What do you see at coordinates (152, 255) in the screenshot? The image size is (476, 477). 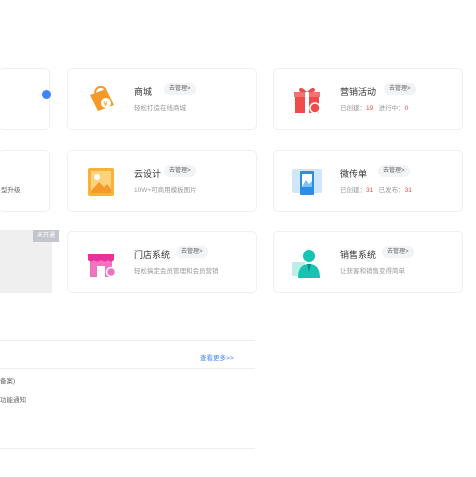 I see `card-store-system-title: 门店系统` at bounding box center [152, 255].